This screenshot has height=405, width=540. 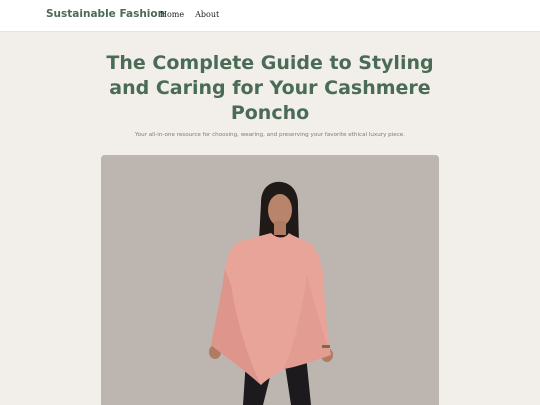 I want to click on model-neck, so click(x=280, y=228).